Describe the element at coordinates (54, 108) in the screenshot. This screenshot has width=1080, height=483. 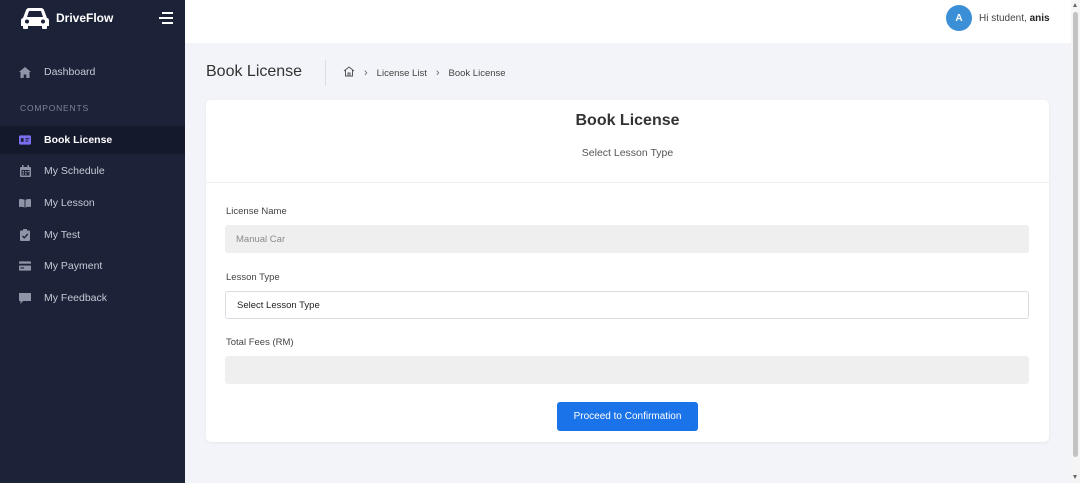
I see `section-title: COMPONENTS` at that location.